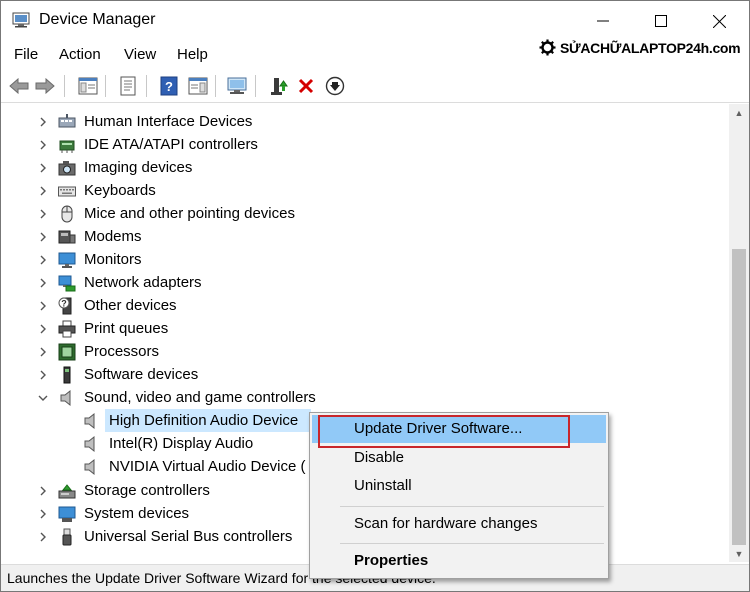  I want to click on tree-item-label: Universal Serial Bus controllers, so click(188, 536).